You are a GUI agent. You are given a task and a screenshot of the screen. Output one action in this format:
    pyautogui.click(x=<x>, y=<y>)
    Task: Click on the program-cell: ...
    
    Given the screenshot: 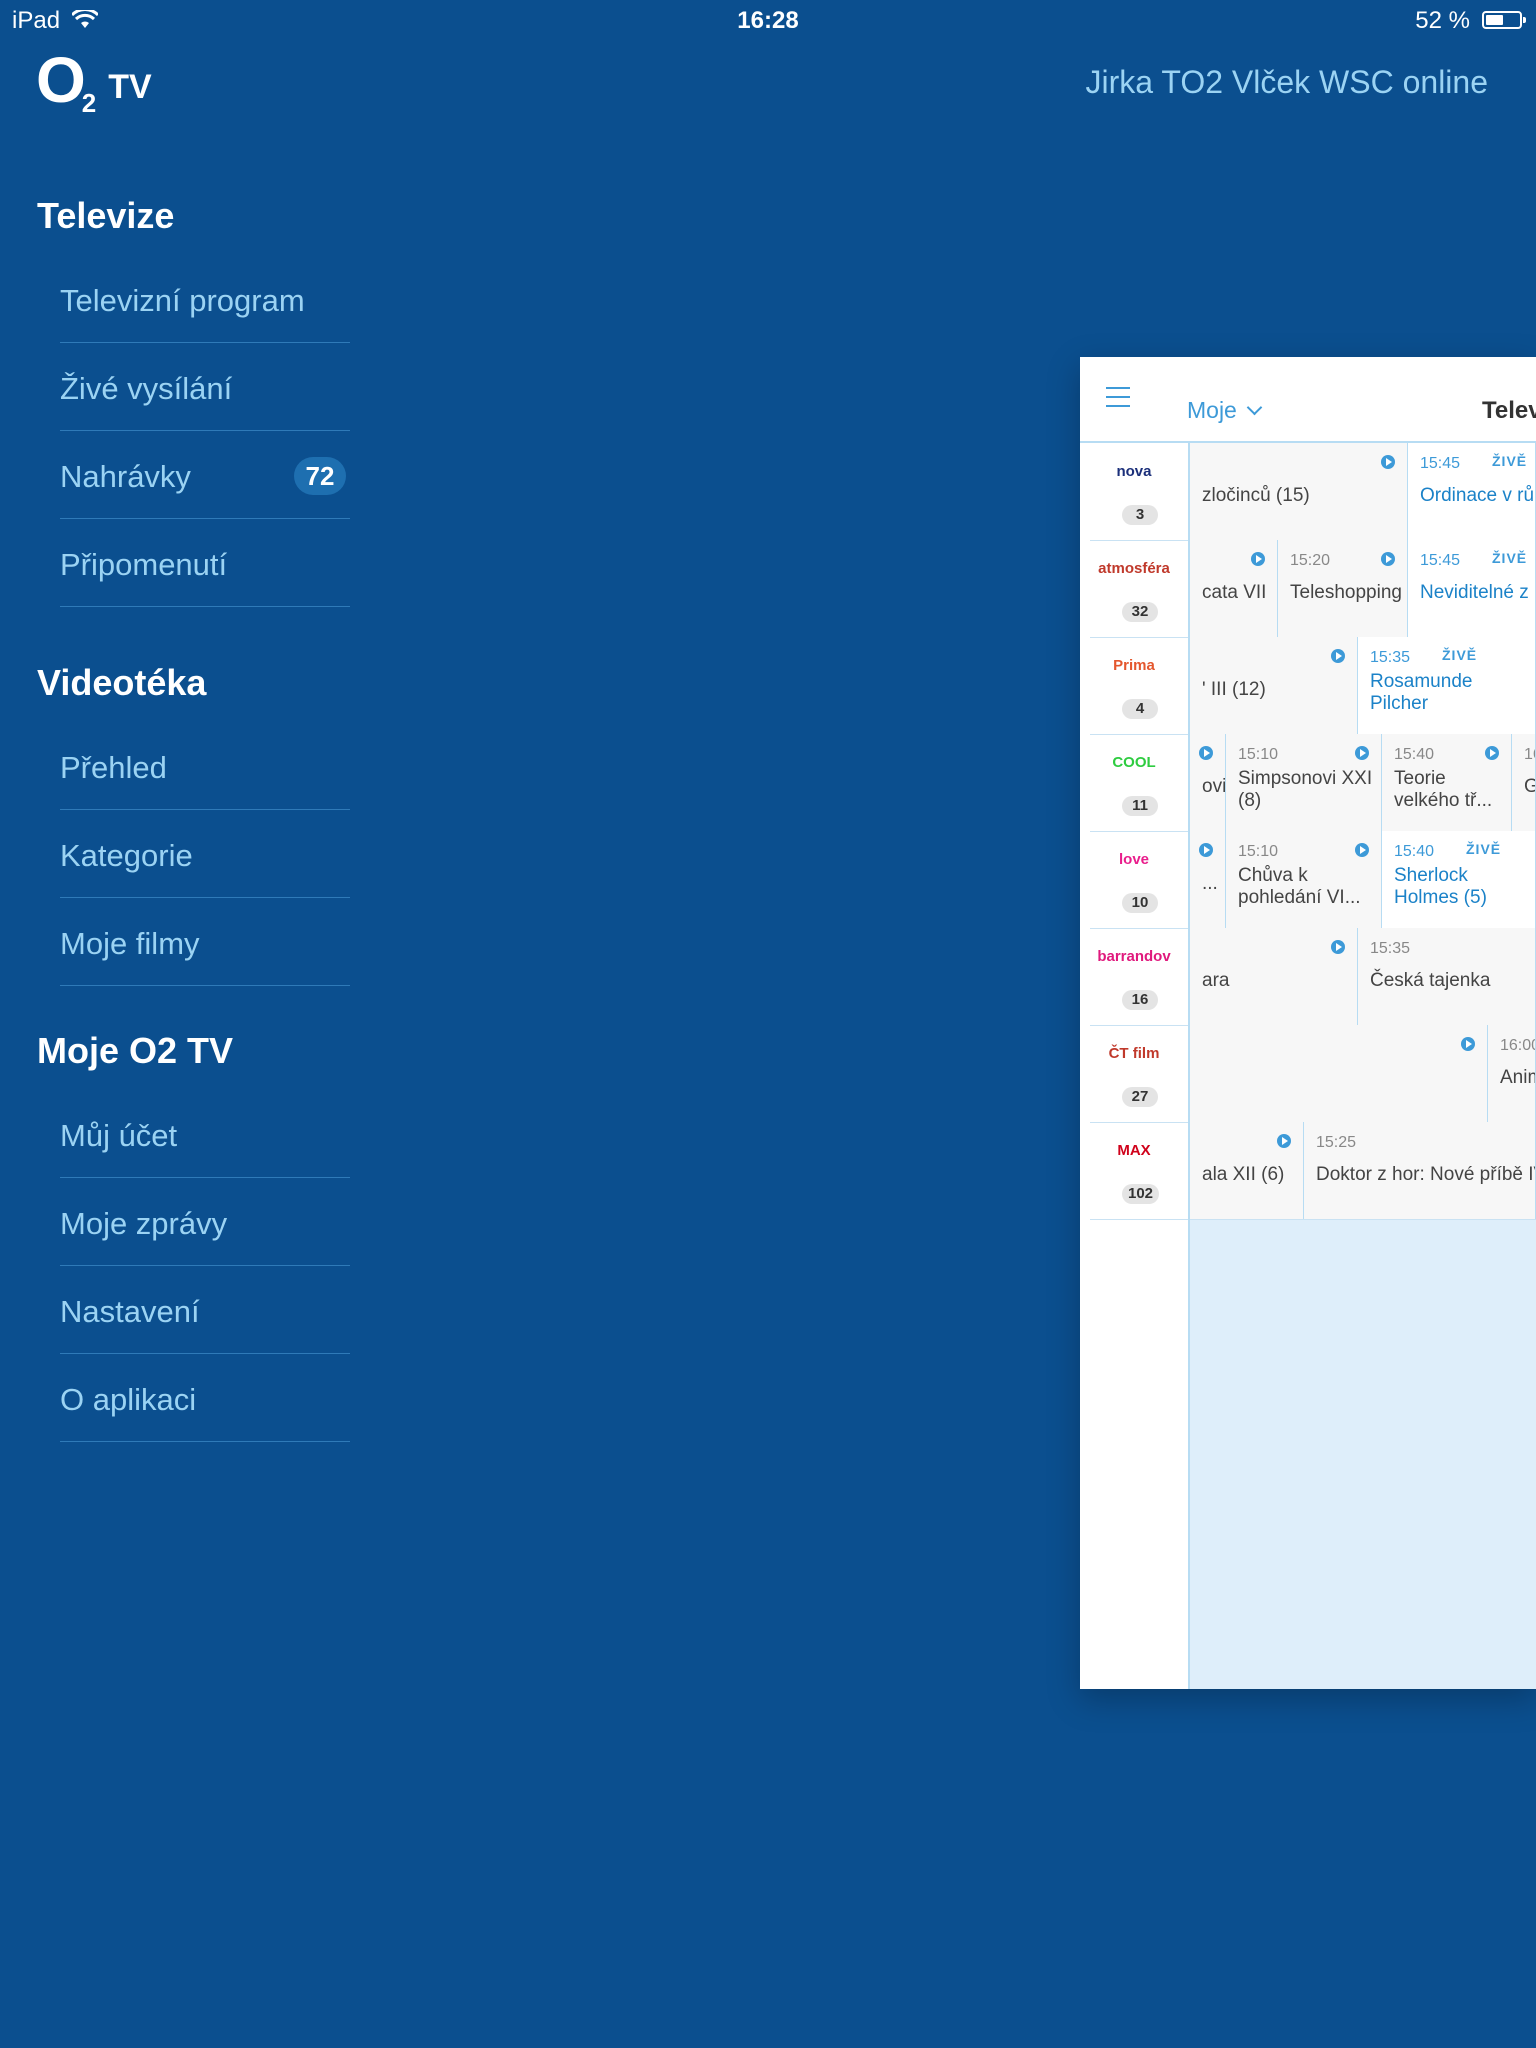 What is the action you would take?
    pyautogui.click(x=1208, y=879)
    